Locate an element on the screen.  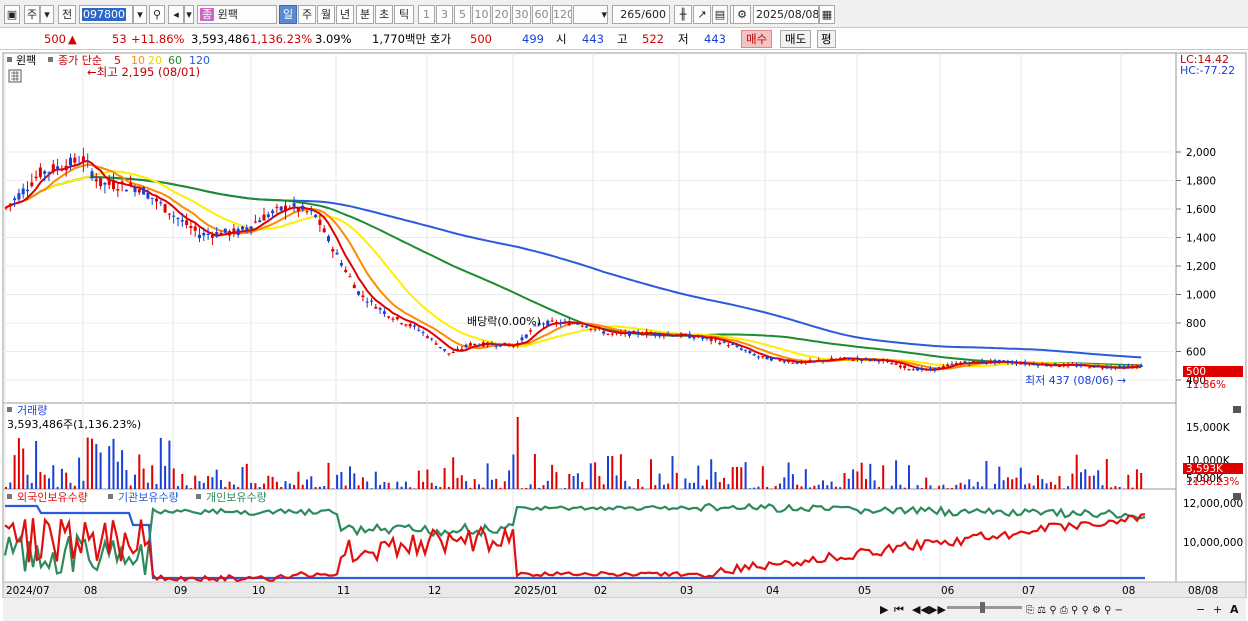
market-button: 주 is located at coordinates (32, 14).